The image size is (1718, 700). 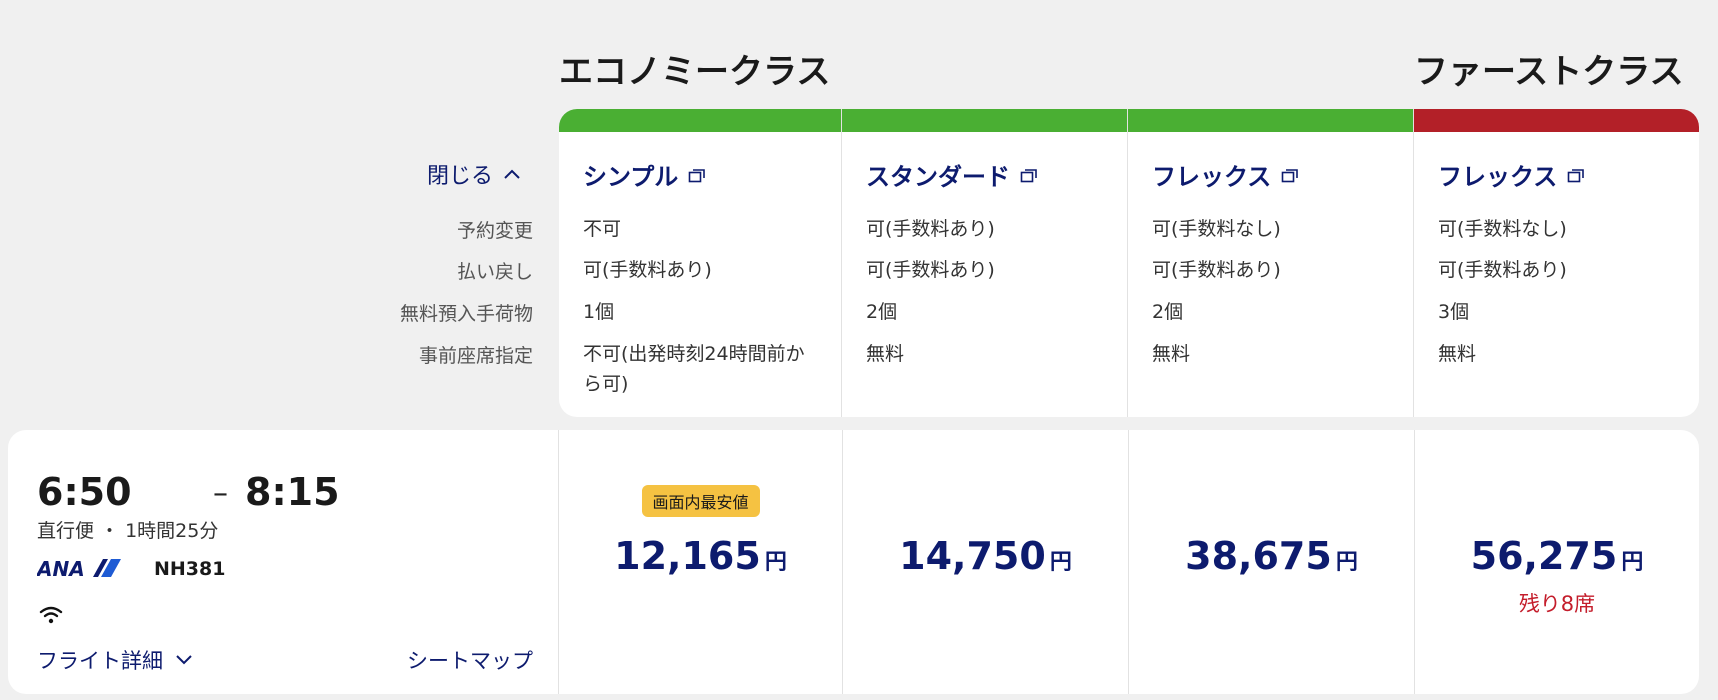 I want to click on price-cell-standard: 14,750 円, so click(x=986, y=562).